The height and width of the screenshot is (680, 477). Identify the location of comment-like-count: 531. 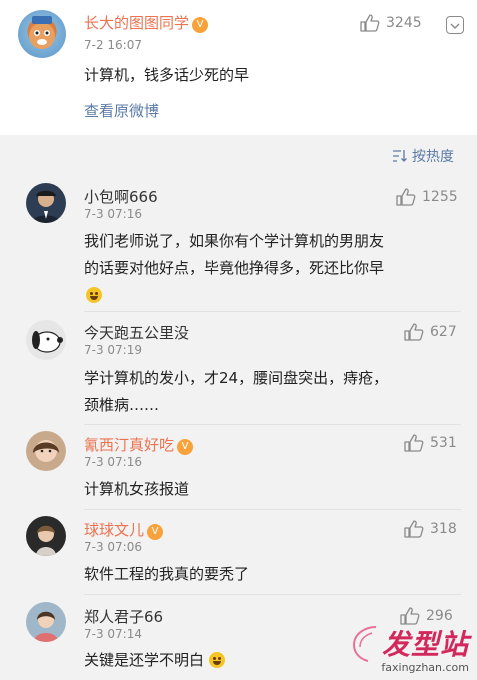
(443, 443).